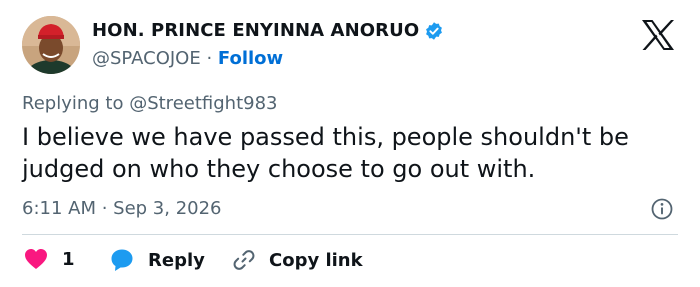 Image resolution: width=700 pixels, height=287 pixels. I want to click on follow-button: Follow, so click(250, 58).